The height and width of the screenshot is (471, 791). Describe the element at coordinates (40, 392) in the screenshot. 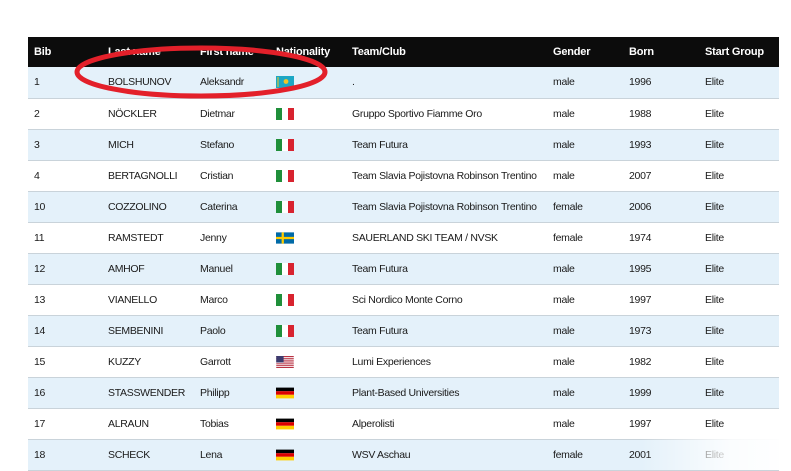

I see `cell-bib-text: 16` at that location.